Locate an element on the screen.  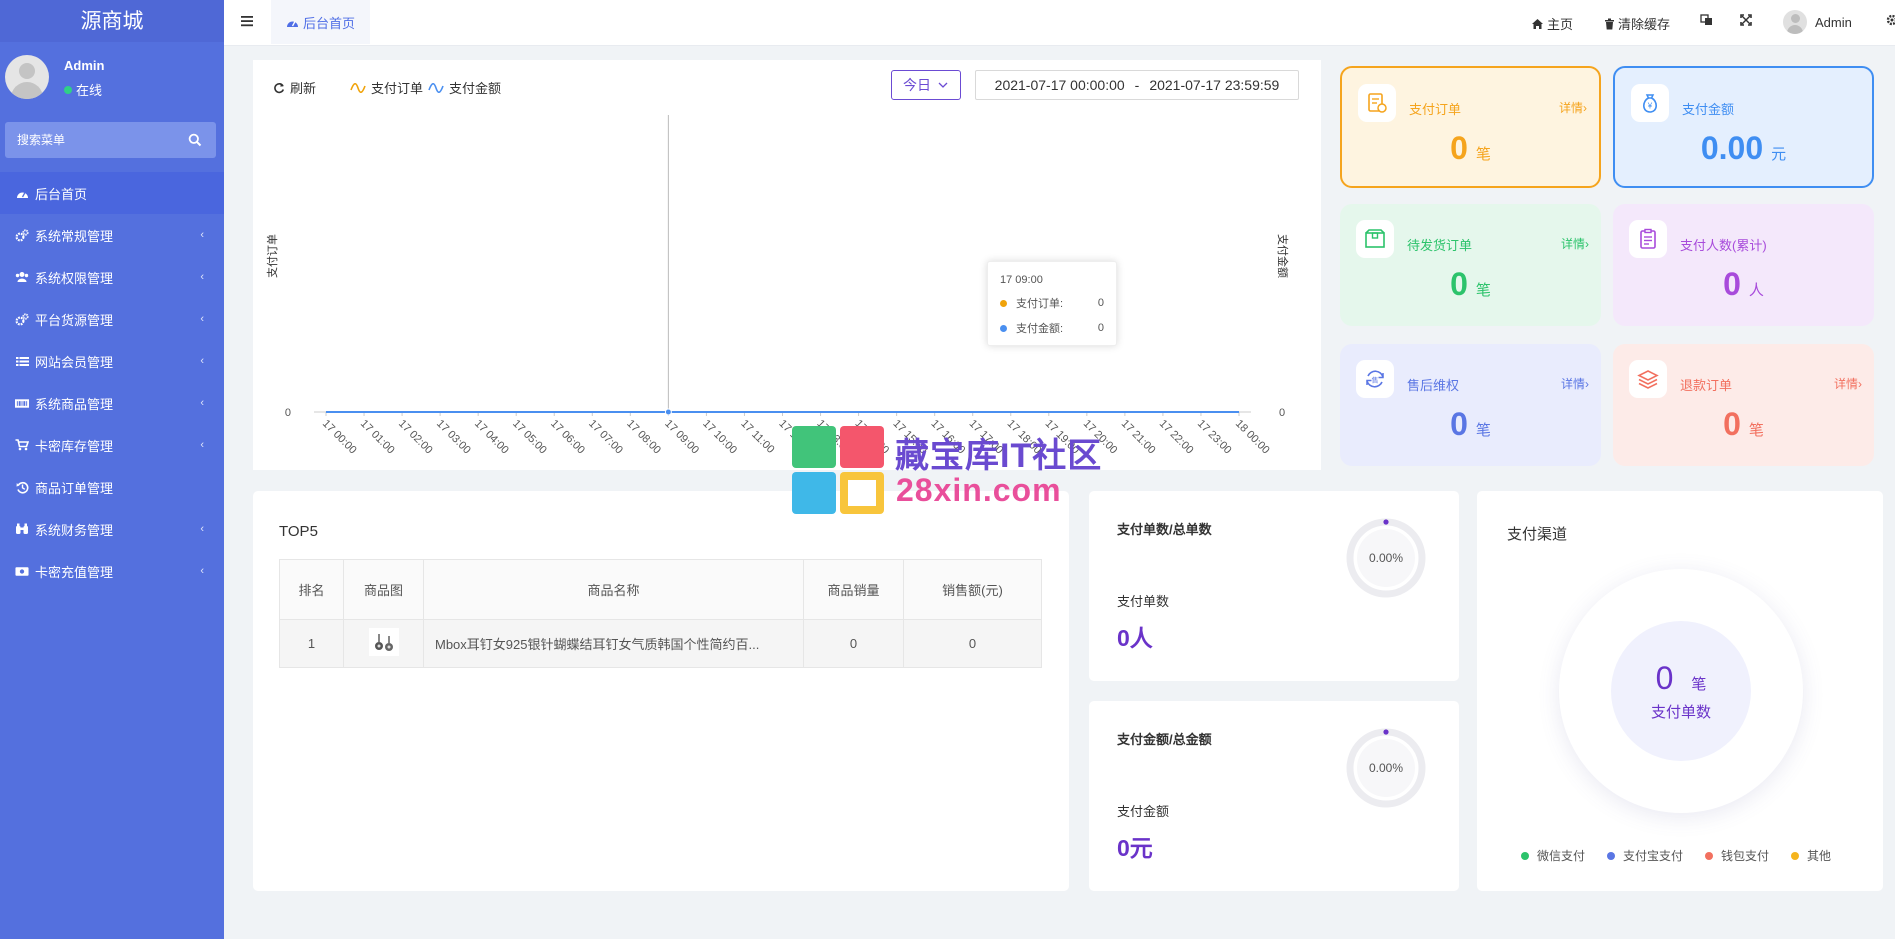
payment-channel-donut: 0笔 支付单数 is located at coordinates (1681, 691).